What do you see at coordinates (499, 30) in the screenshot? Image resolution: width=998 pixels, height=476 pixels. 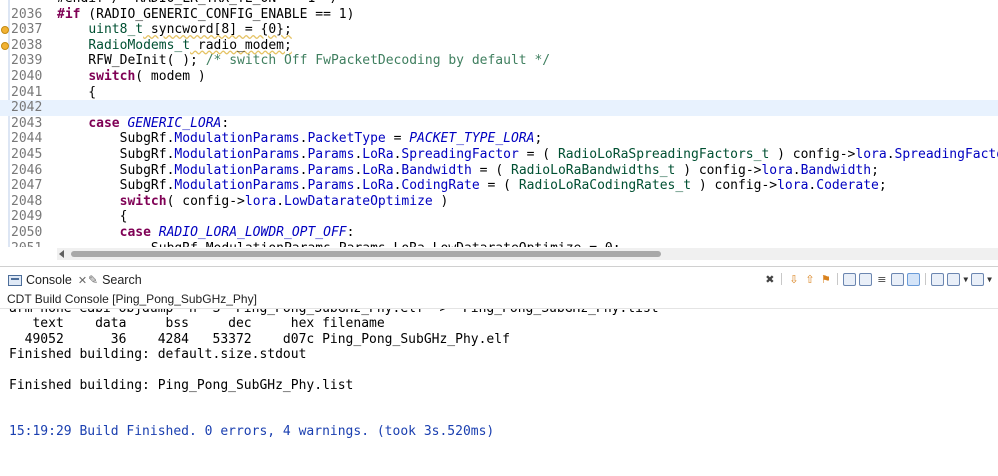 I see `code-line: 2037 uint8_t syncword[8] = {0};` at bounding box center [499, 30].